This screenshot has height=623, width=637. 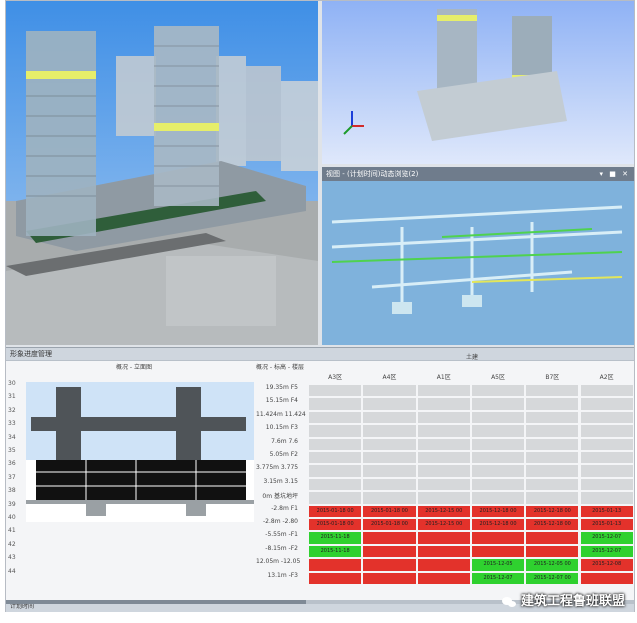 I want to click on row-number: 35, so click(x=12, y=450).